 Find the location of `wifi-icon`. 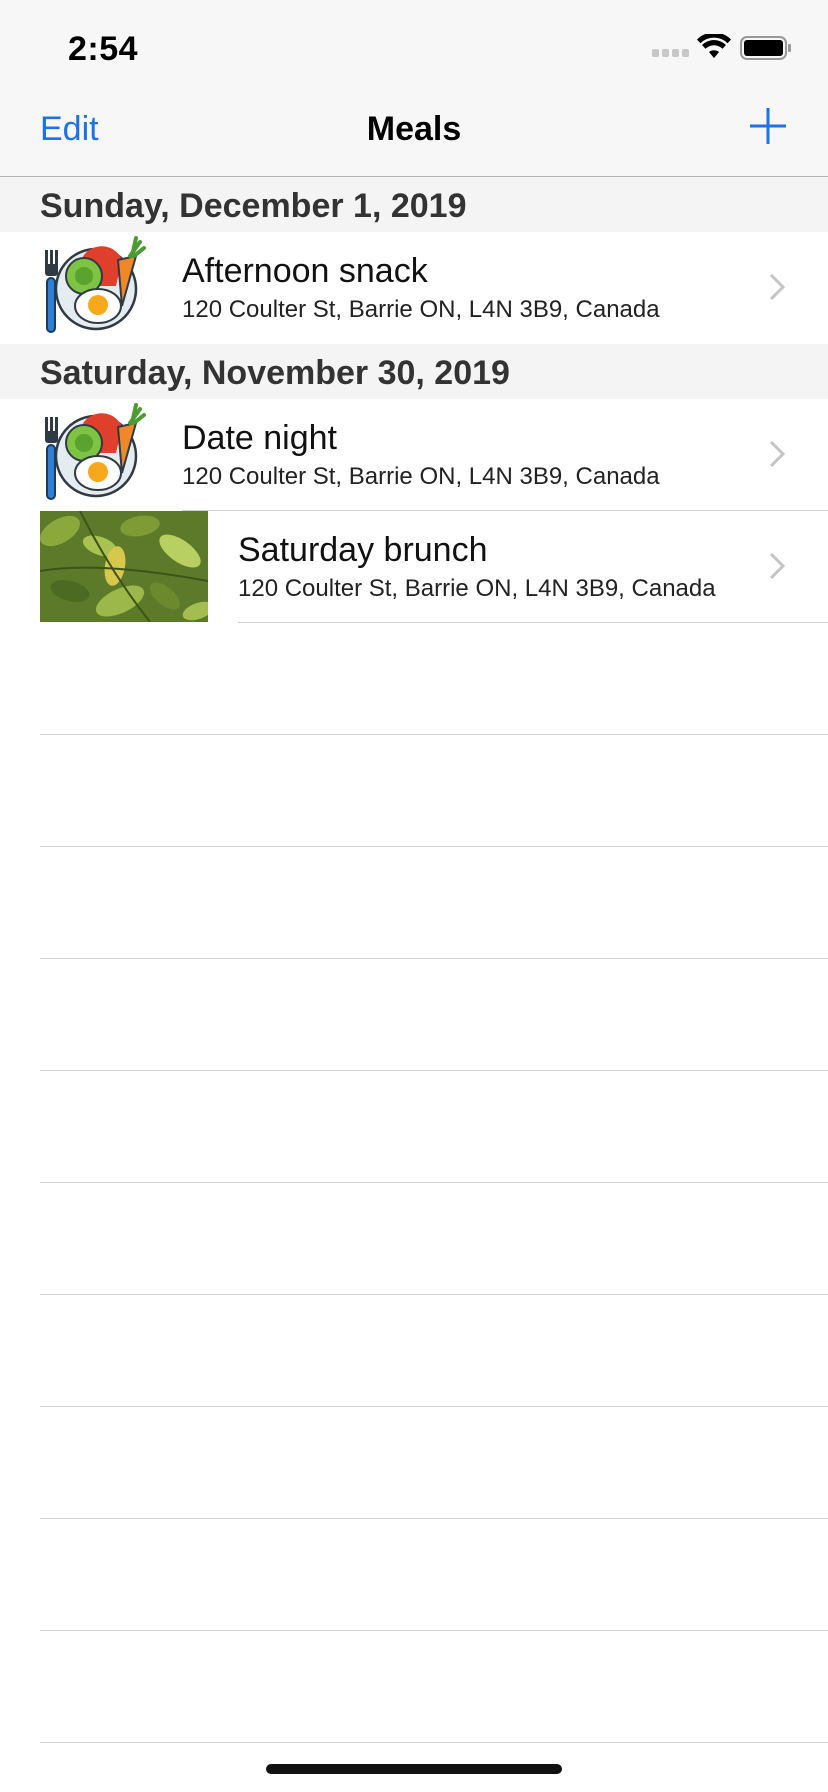

wifi-icon is located at coordinates (714, 46).